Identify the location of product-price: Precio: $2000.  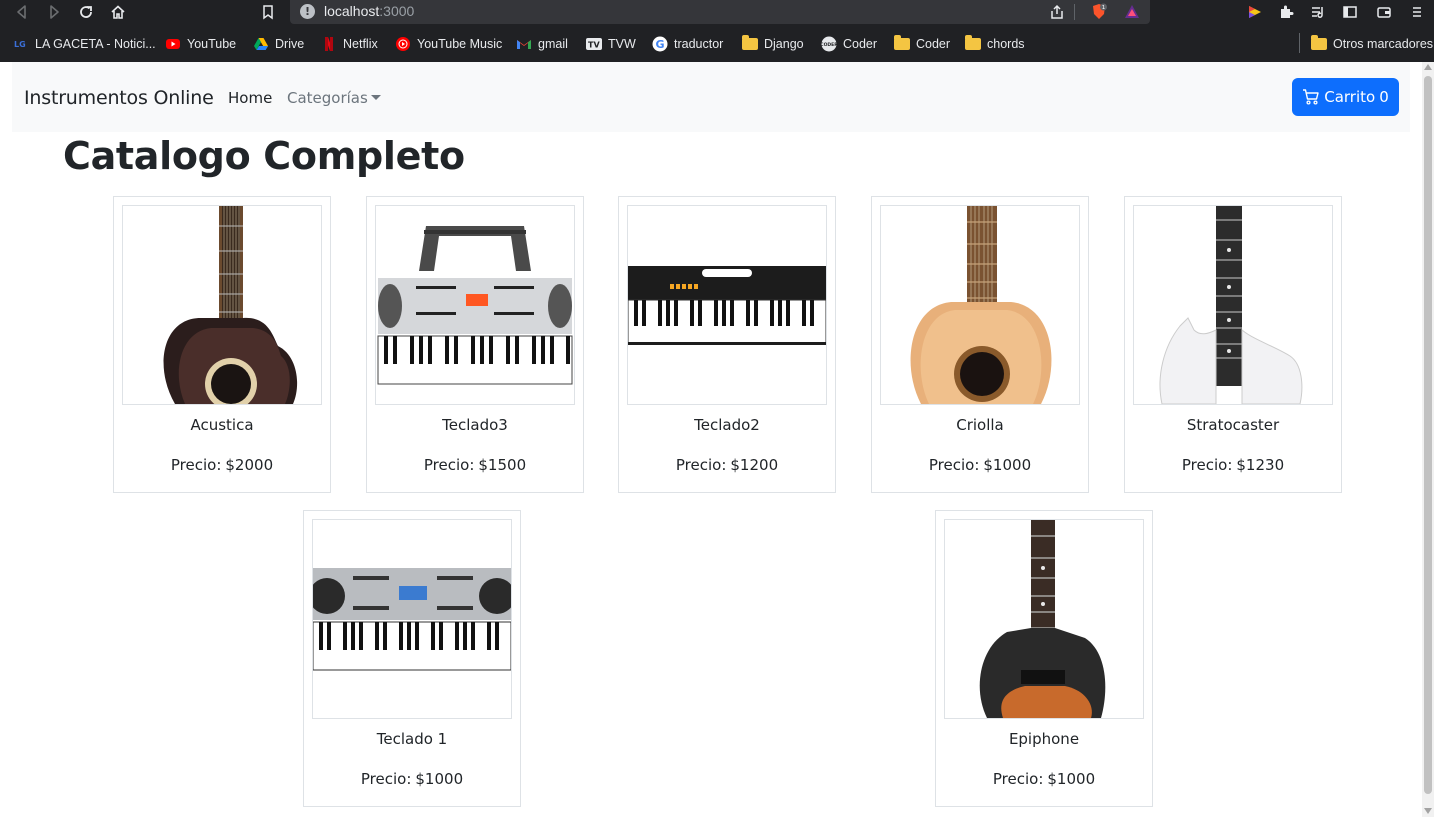
(222, 465).